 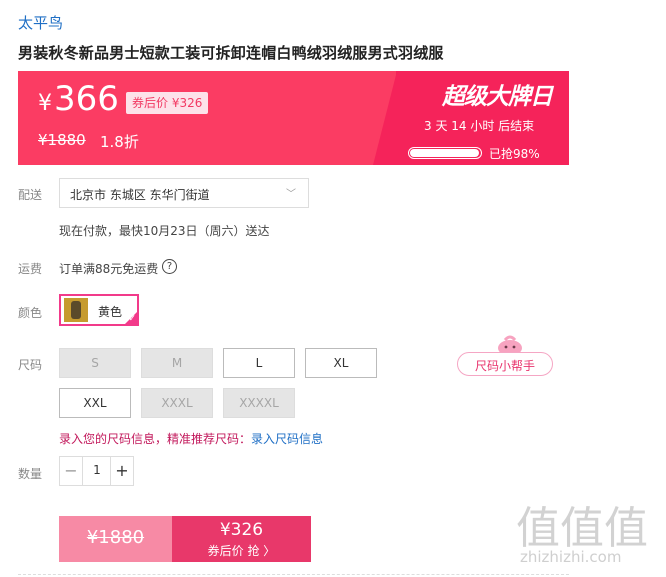 I want to click on sold-progress-fill, so click(x=444, y=153).